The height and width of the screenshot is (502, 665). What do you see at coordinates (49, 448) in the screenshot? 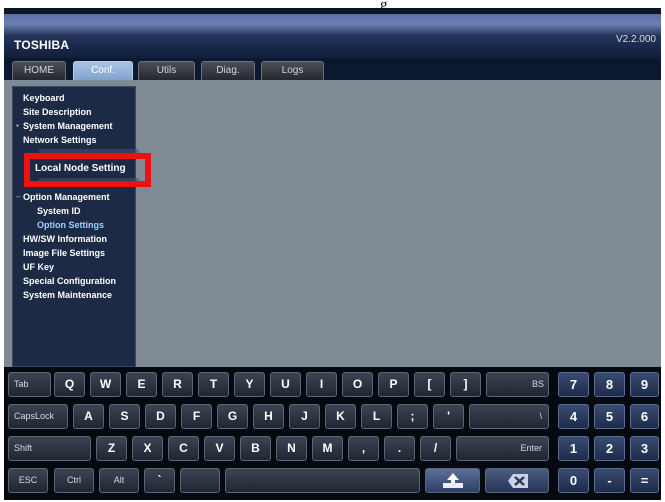
I see `key-shift: Shift` at bounding box center [49, 448].